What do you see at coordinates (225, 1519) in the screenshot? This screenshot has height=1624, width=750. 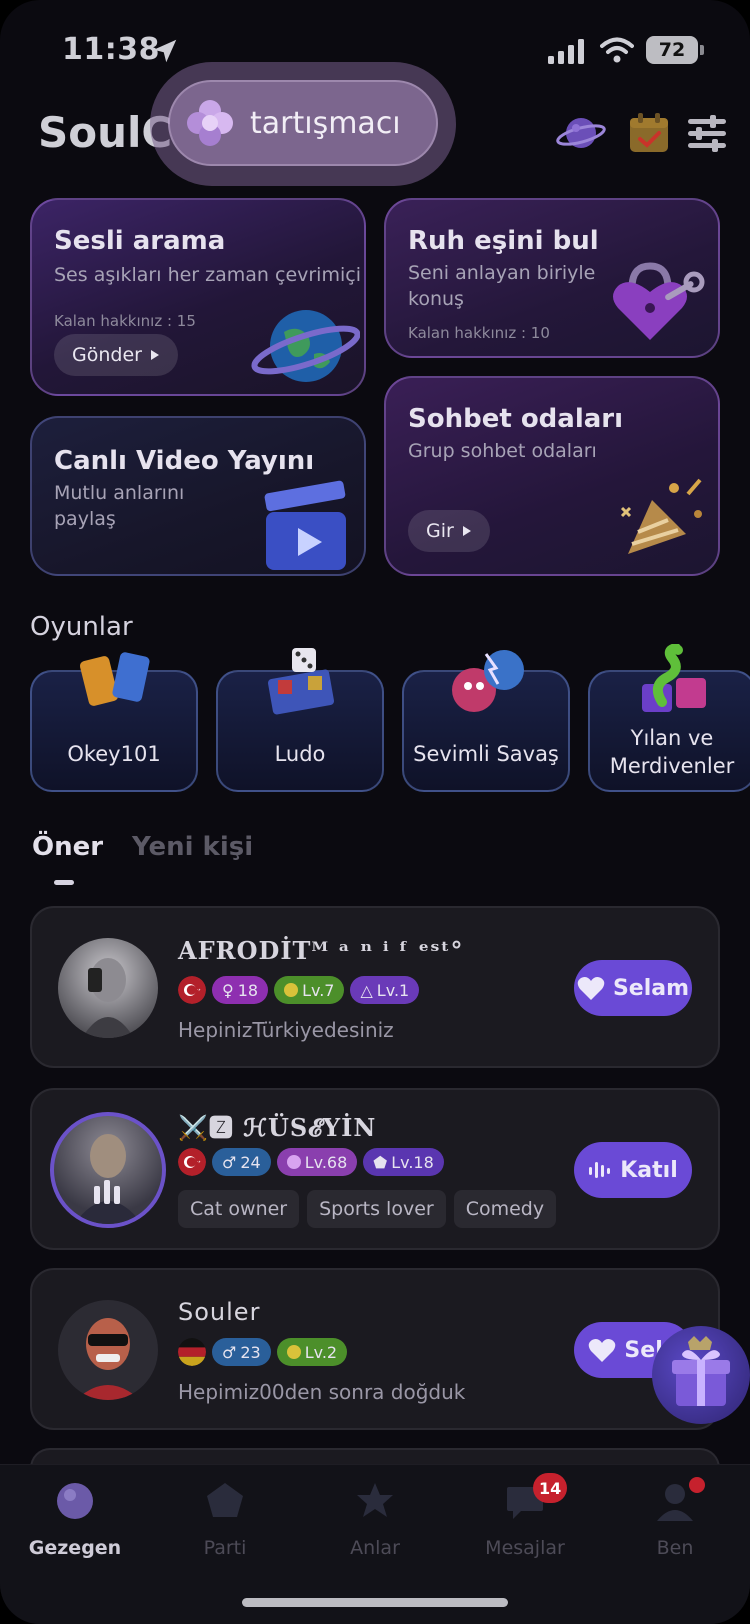 I see `nav-item-parti: Parti` at bounding box center [225, 1519].